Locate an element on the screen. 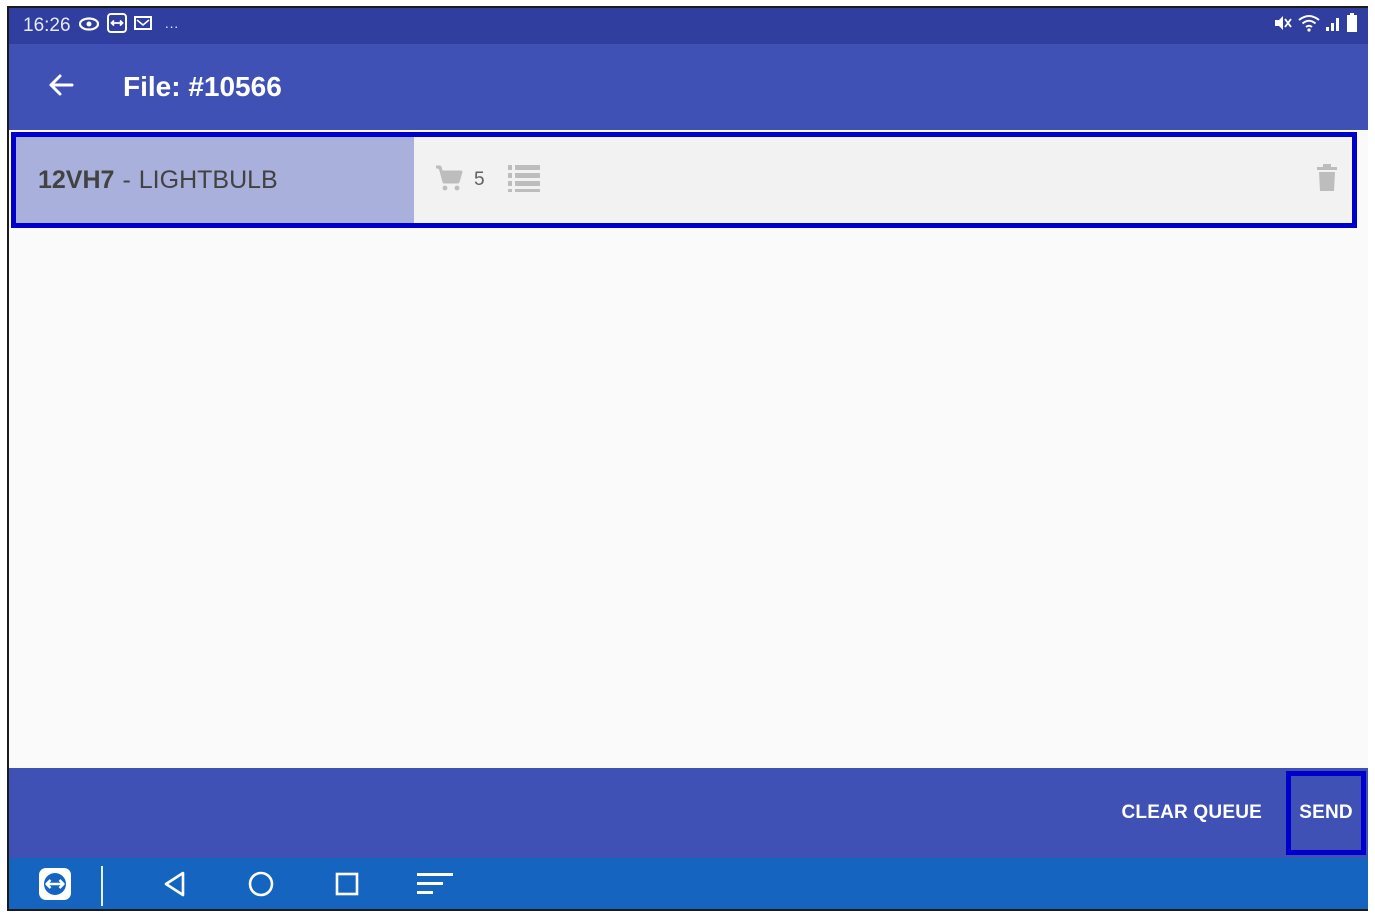 This screenshot has width=1375, height=915. nav-home-button is located at coordinates (261, 886).